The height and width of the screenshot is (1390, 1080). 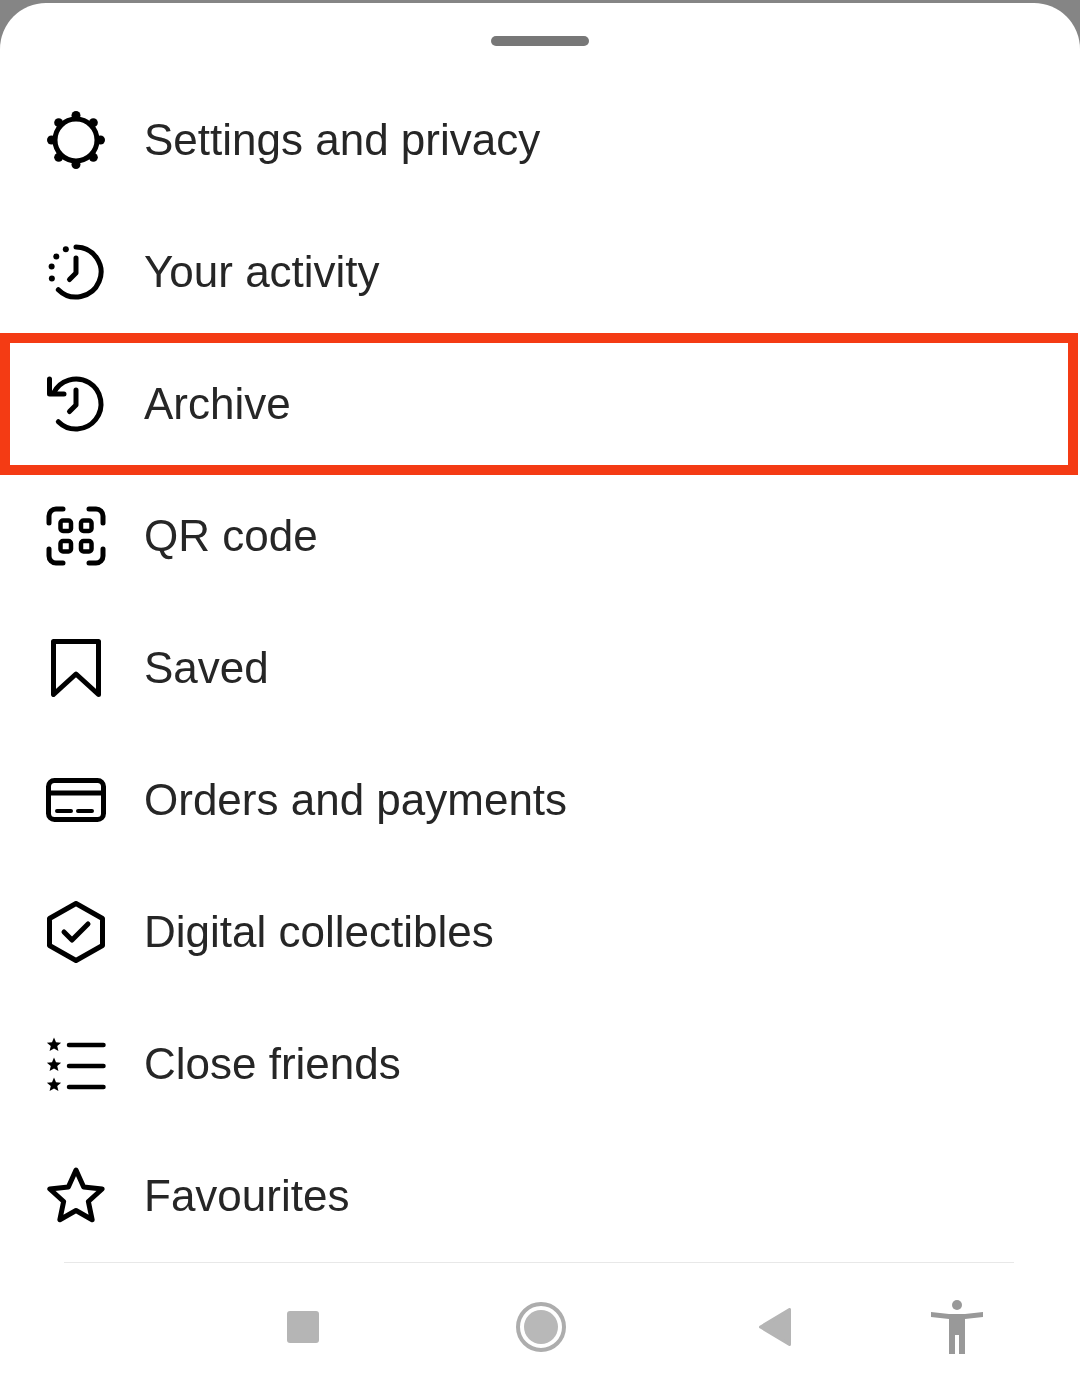 I want to click on card-icon, so click(x=76, y=800).